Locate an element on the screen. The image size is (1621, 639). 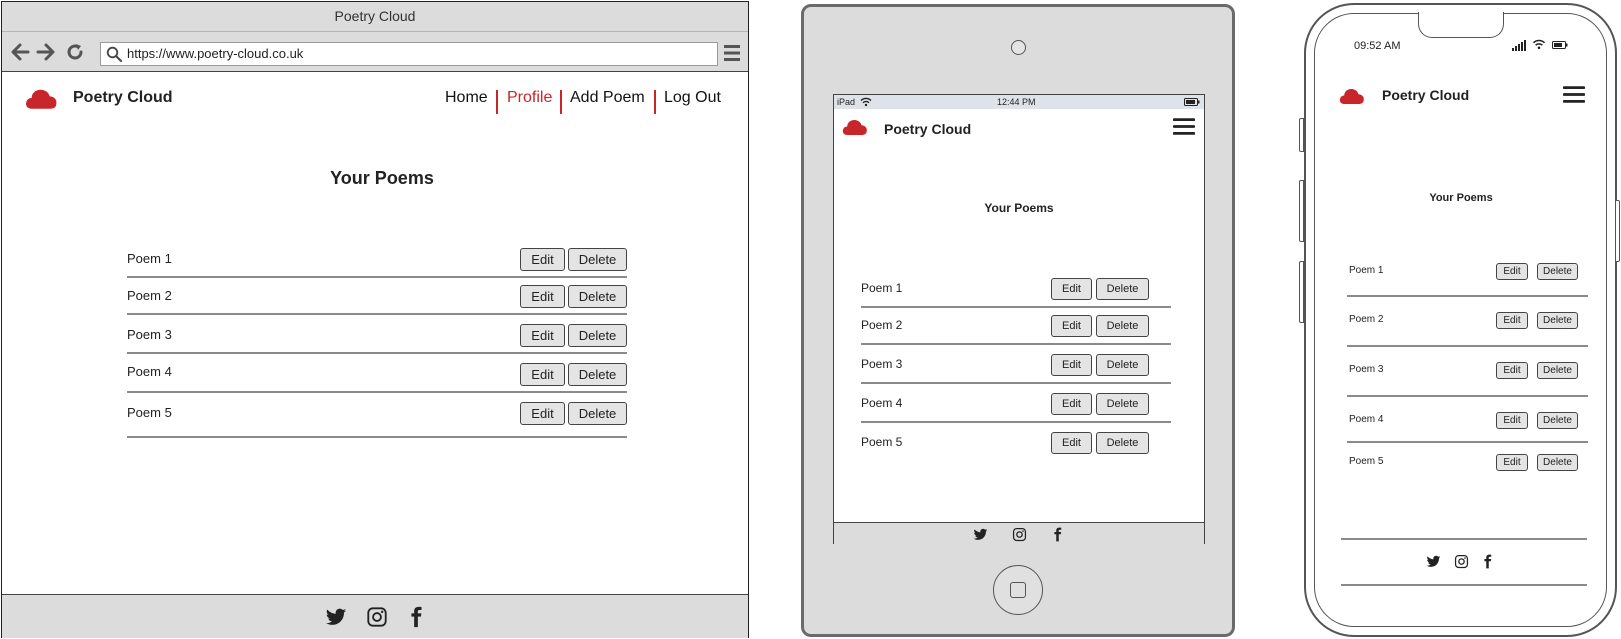
nav-log-out-link: Log Out is located at coordinates (692, 98).